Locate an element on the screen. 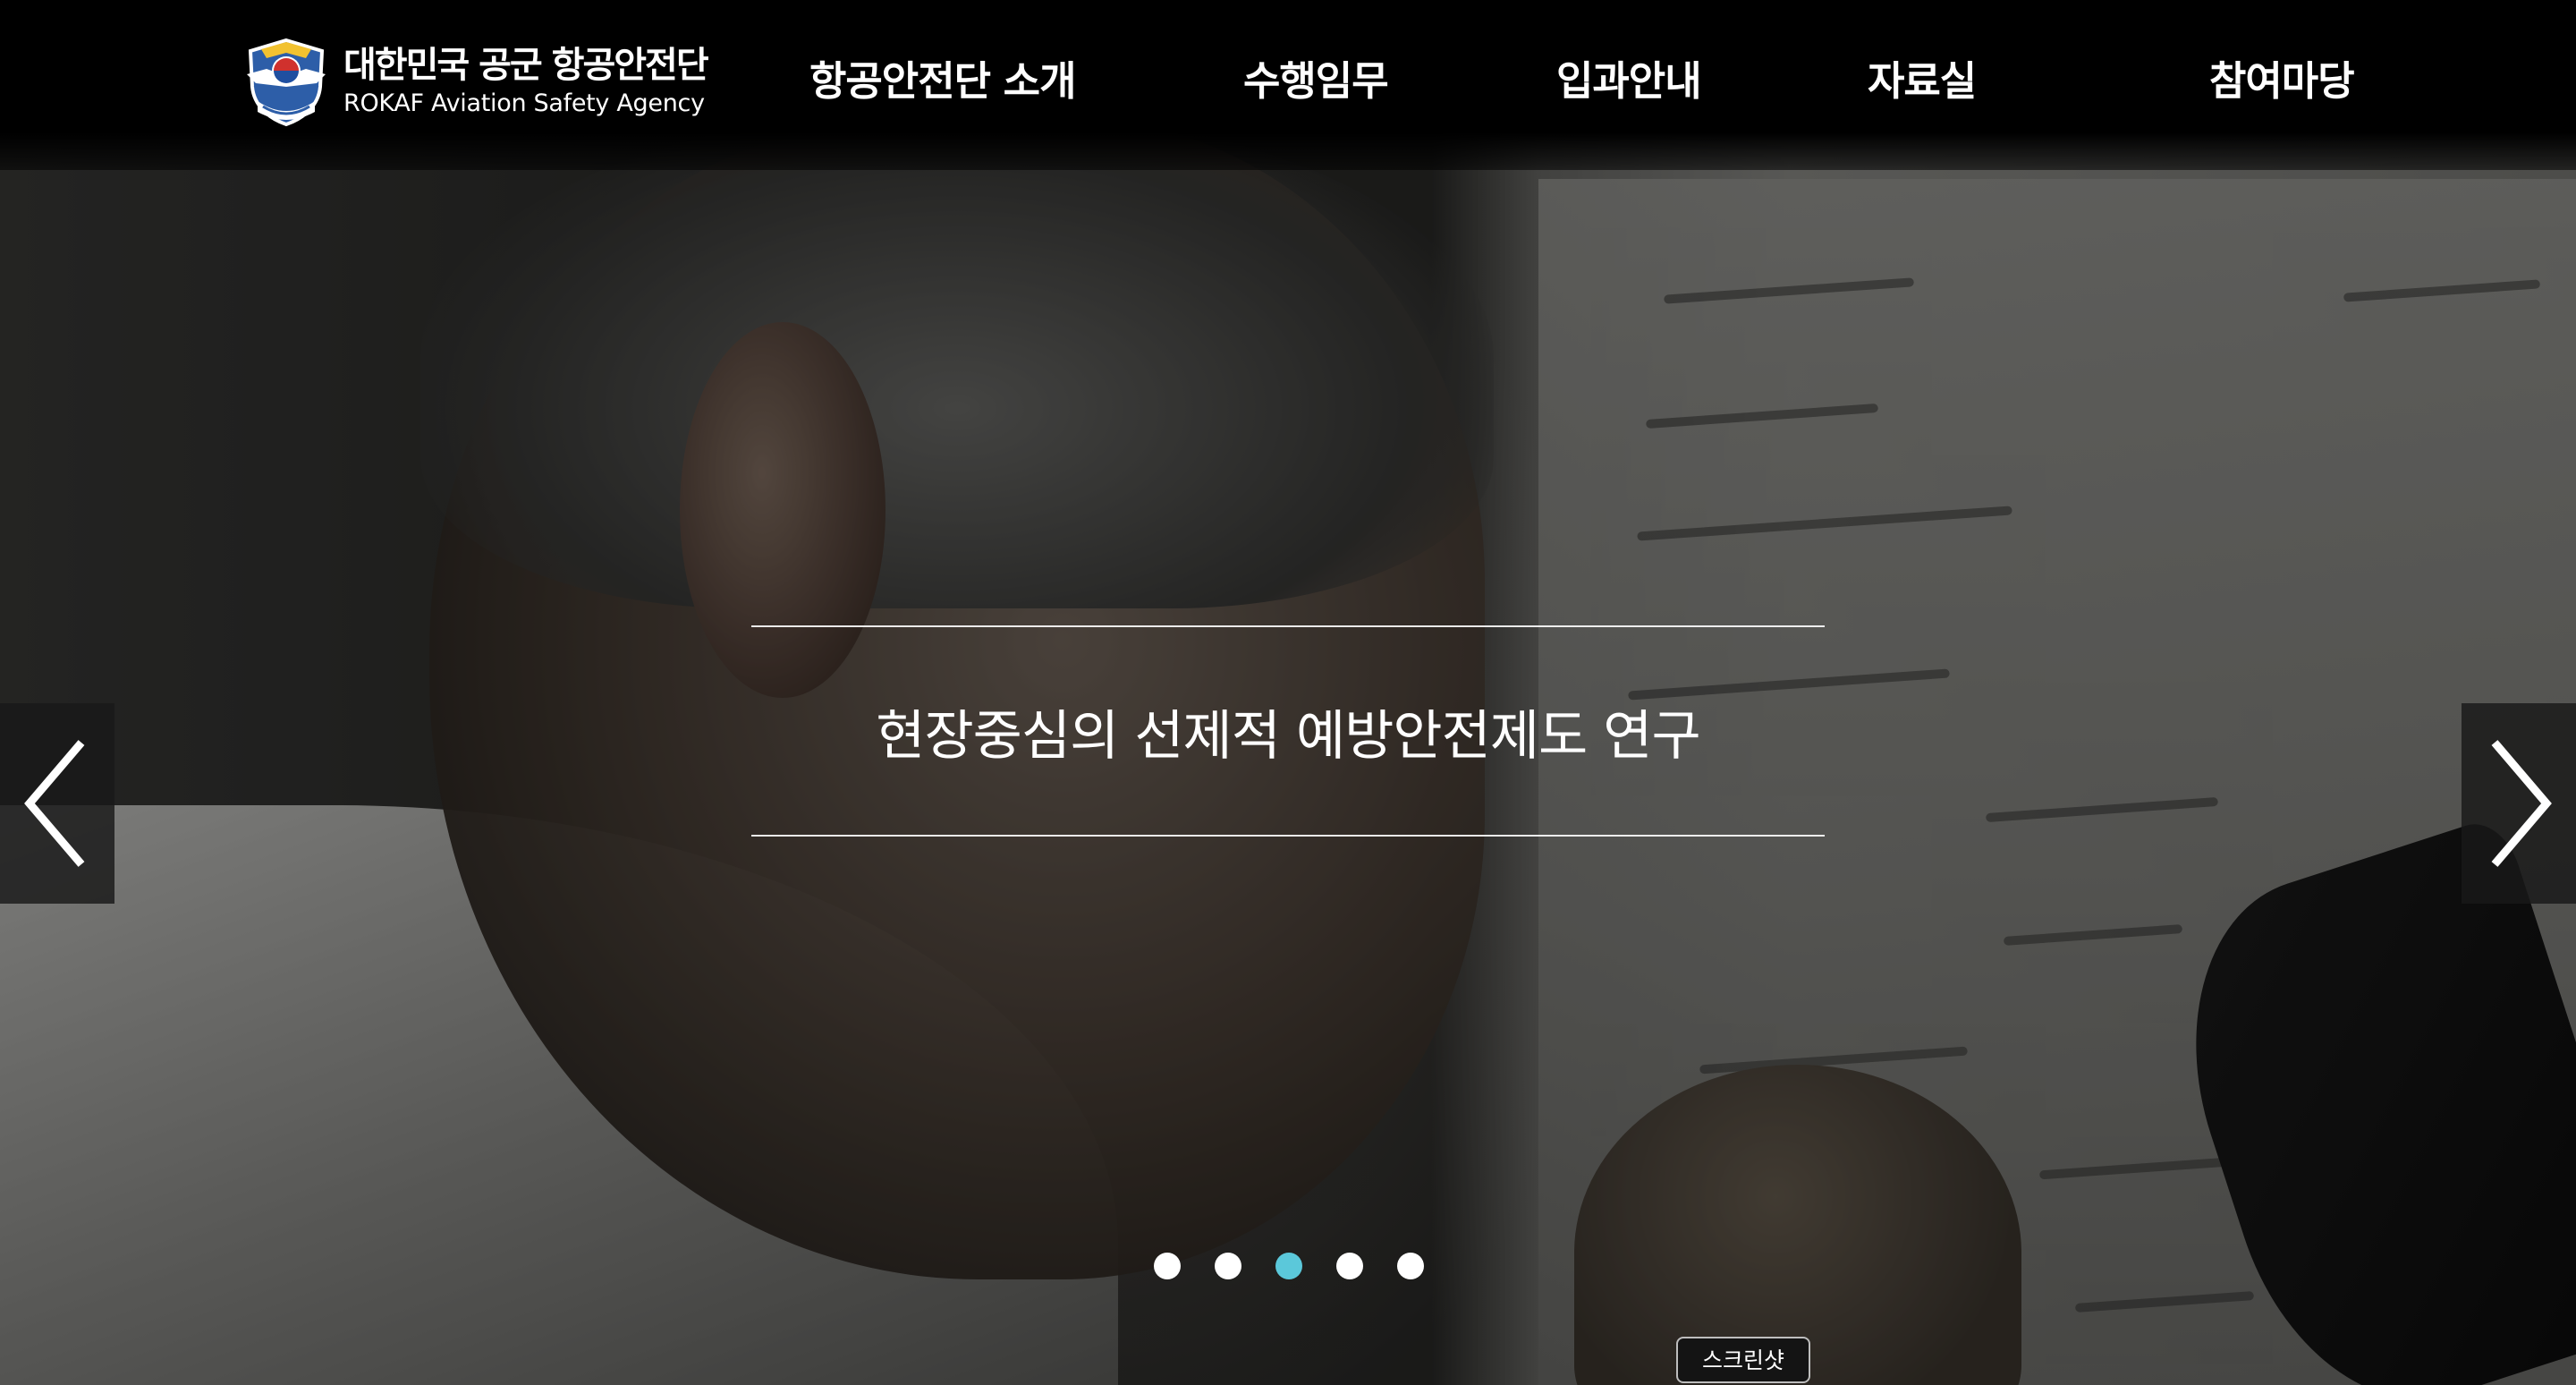 Image resolution: width=2576 pixels, height=1385 pixels. slider-pagination is located at coordinates (1289, 1267).